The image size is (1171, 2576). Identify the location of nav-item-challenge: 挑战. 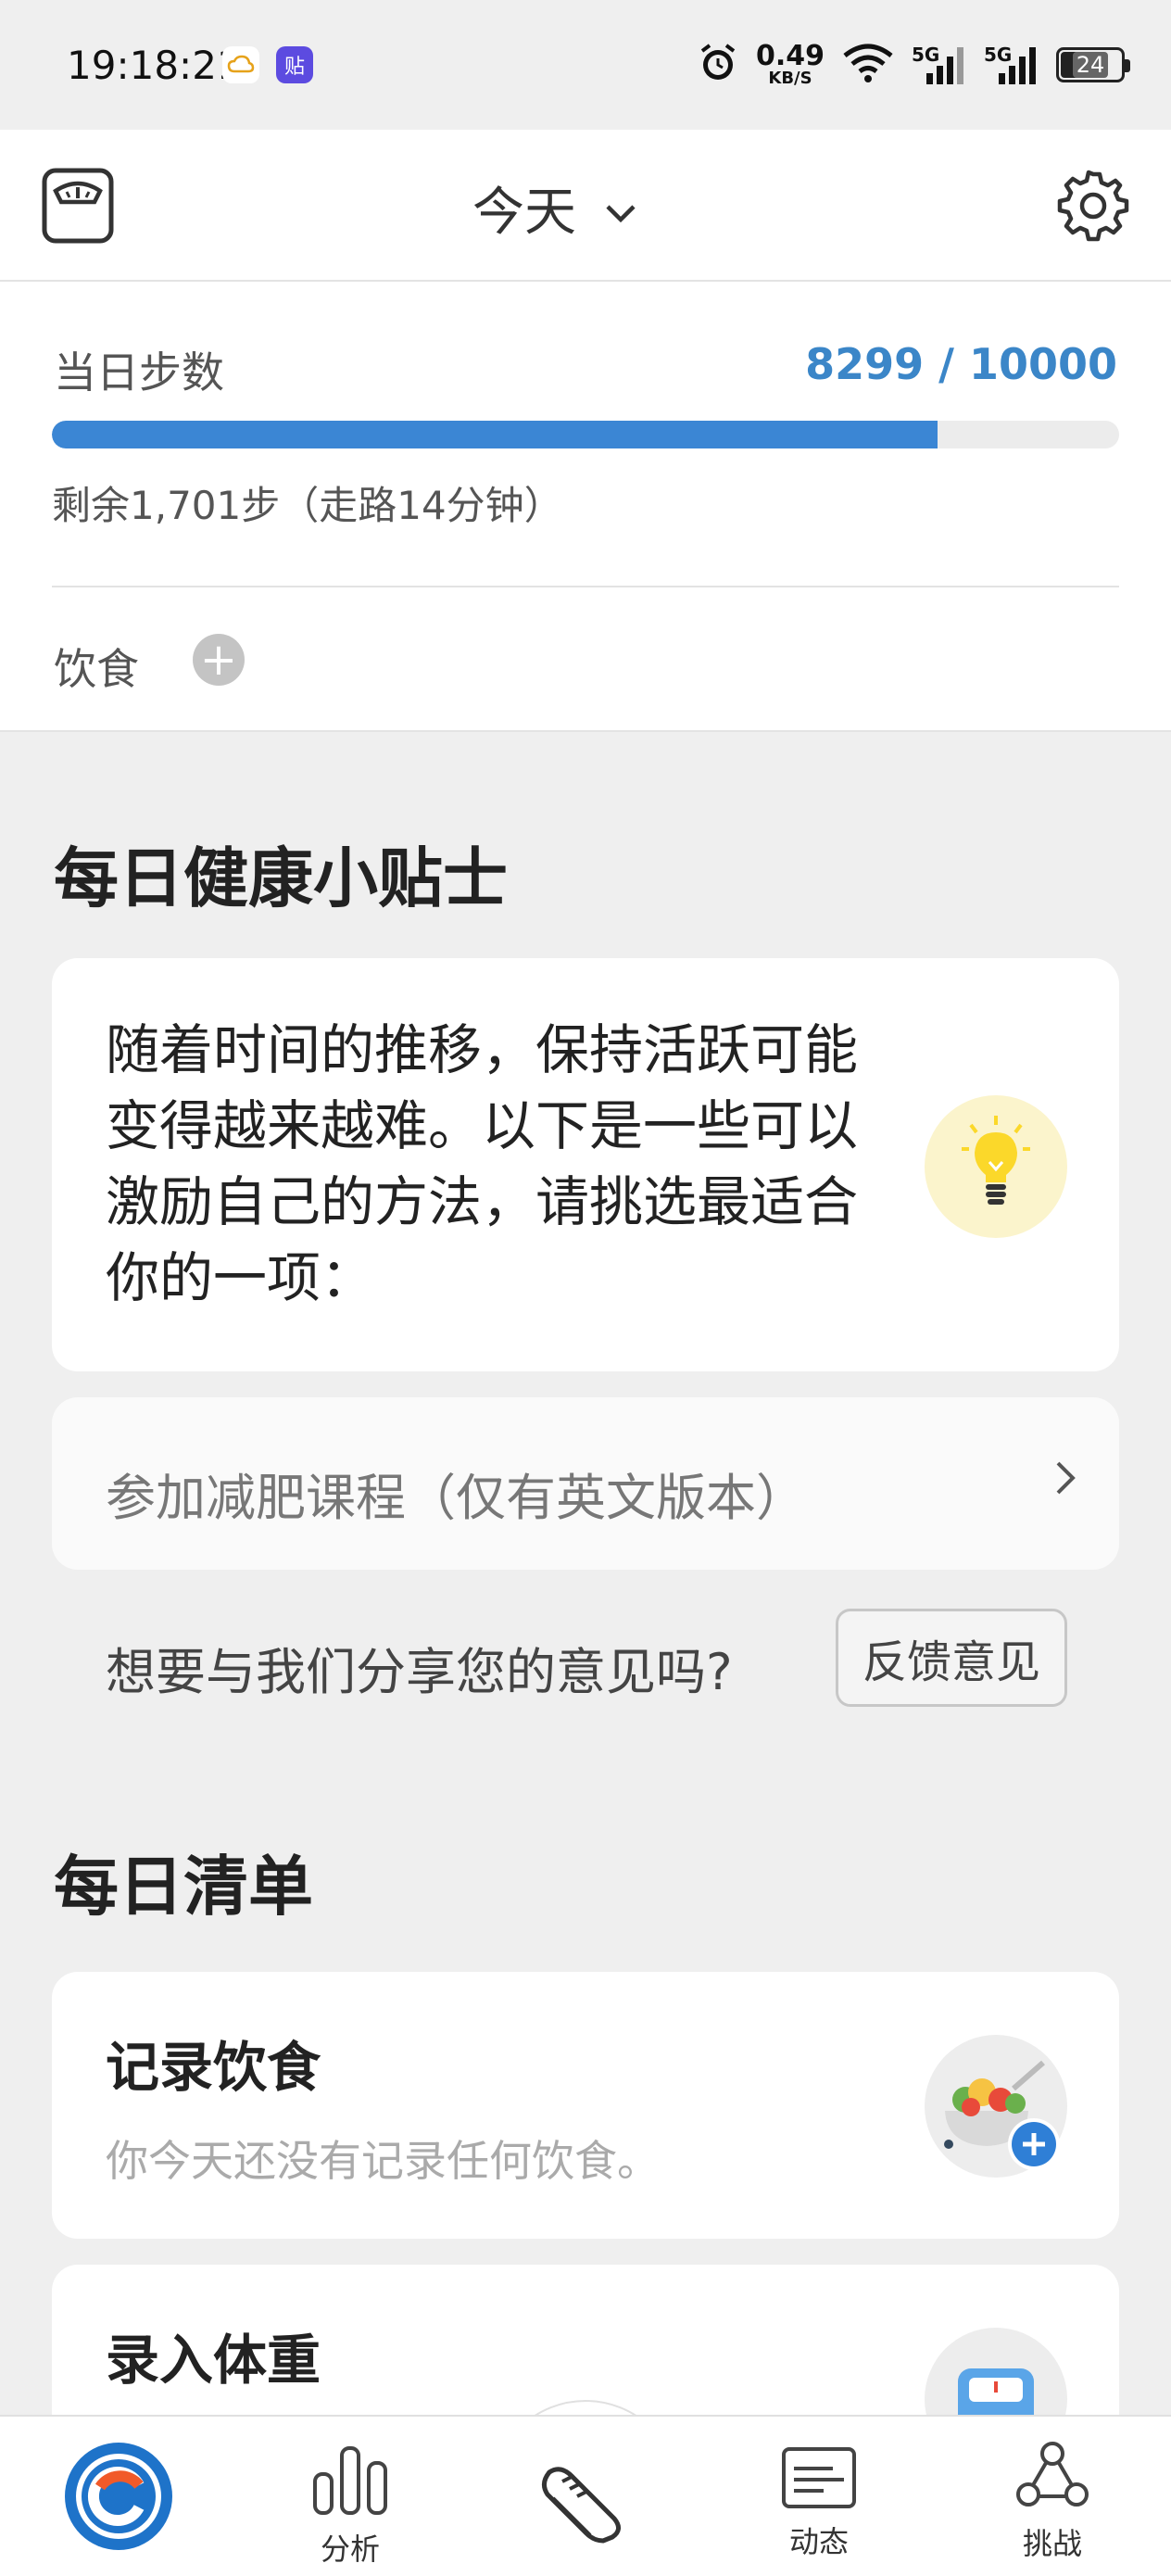
(1053, 2497).